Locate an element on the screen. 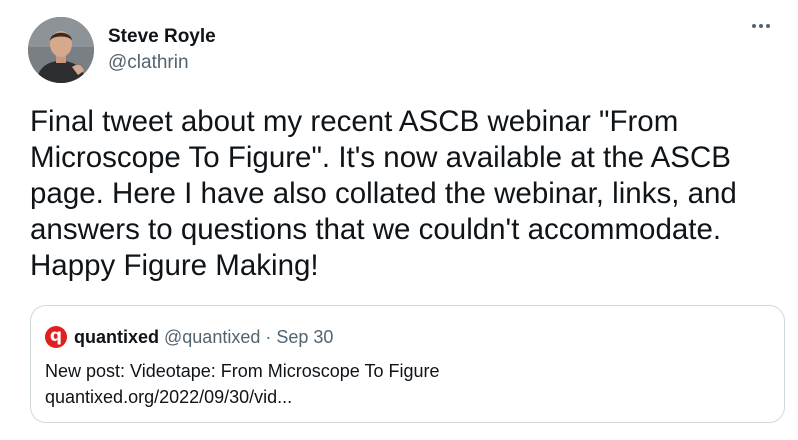 The width and height of the screenshot is (798, 440). avatar-photo is located at coordinates (61, 50).